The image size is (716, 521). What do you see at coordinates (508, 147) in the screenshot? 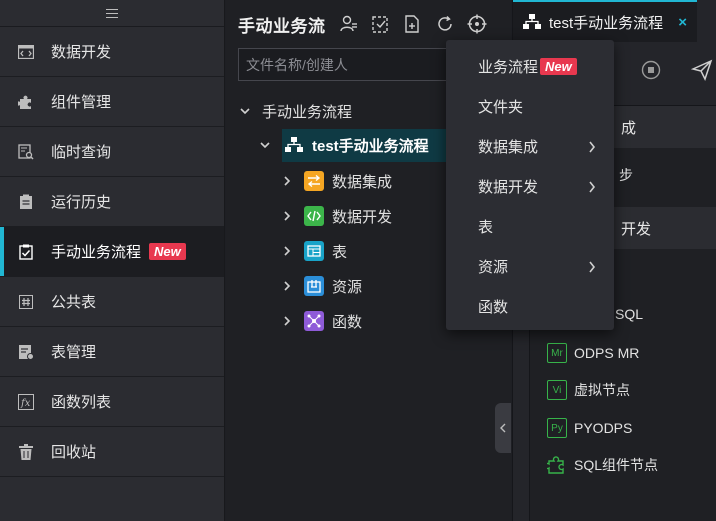
I see `menu-item-label: 数据集成` at bounding box center [508, 147].